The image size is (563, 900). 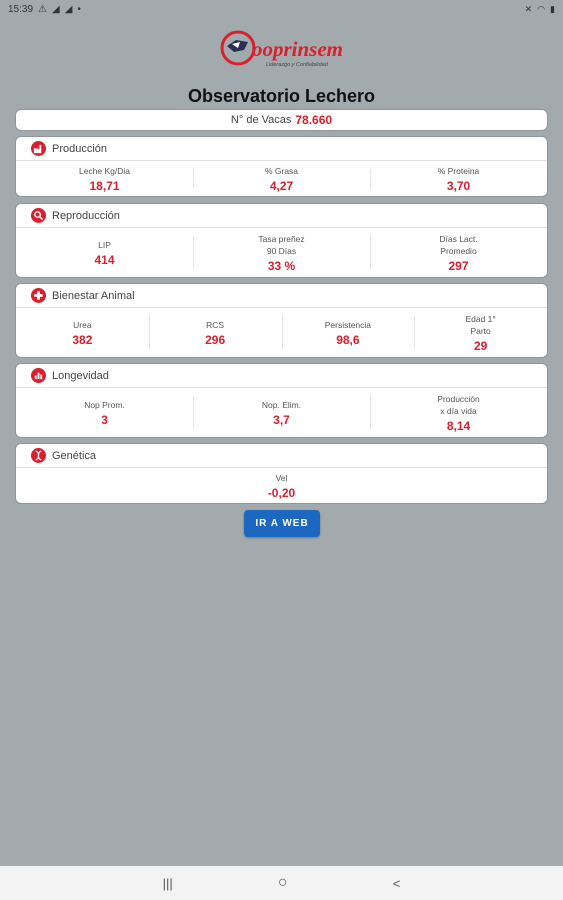 What do you see at coordinates (261, 120) in the screenshot?
I see `cow-count-label: N° de Vacas` at bounding box center [261, 120].